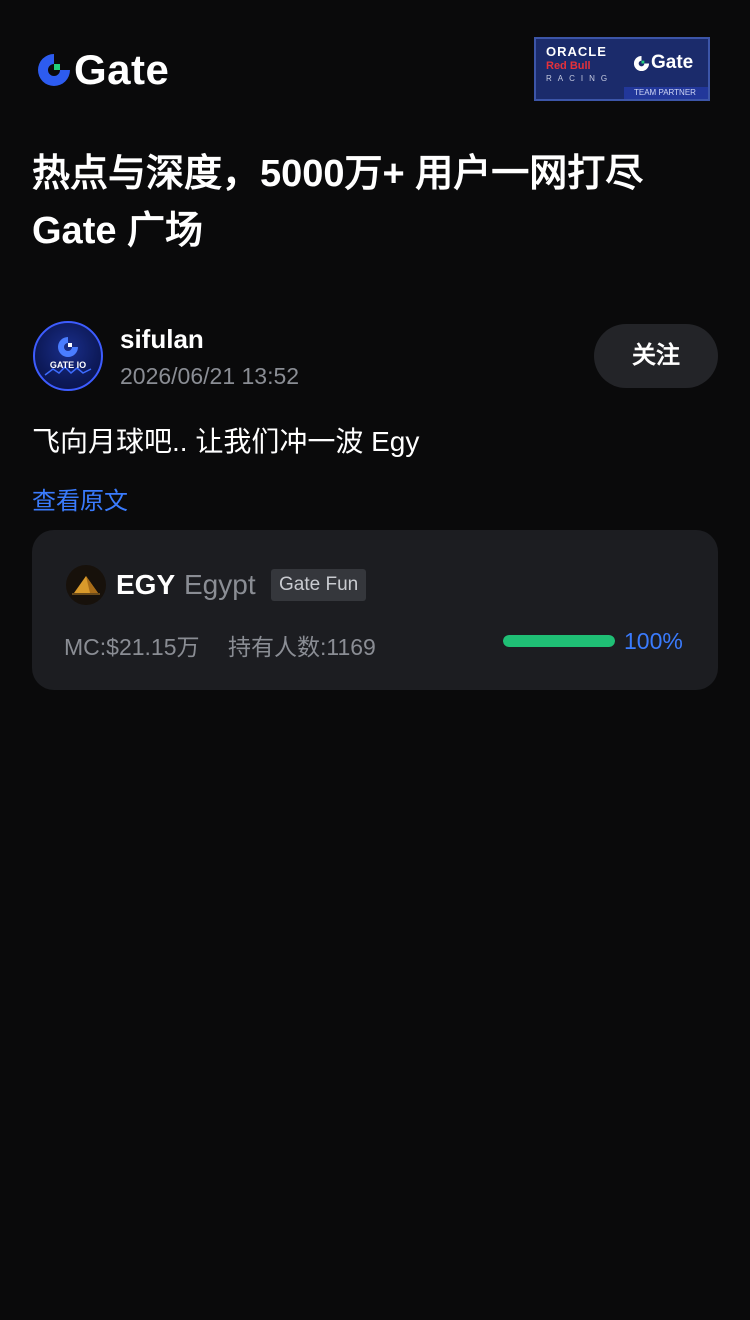  What do you see at coordinates (132, 647) in the screenshot?
I see `token-market-cap: MC:$21.15万` at bounding box center [132, 647].